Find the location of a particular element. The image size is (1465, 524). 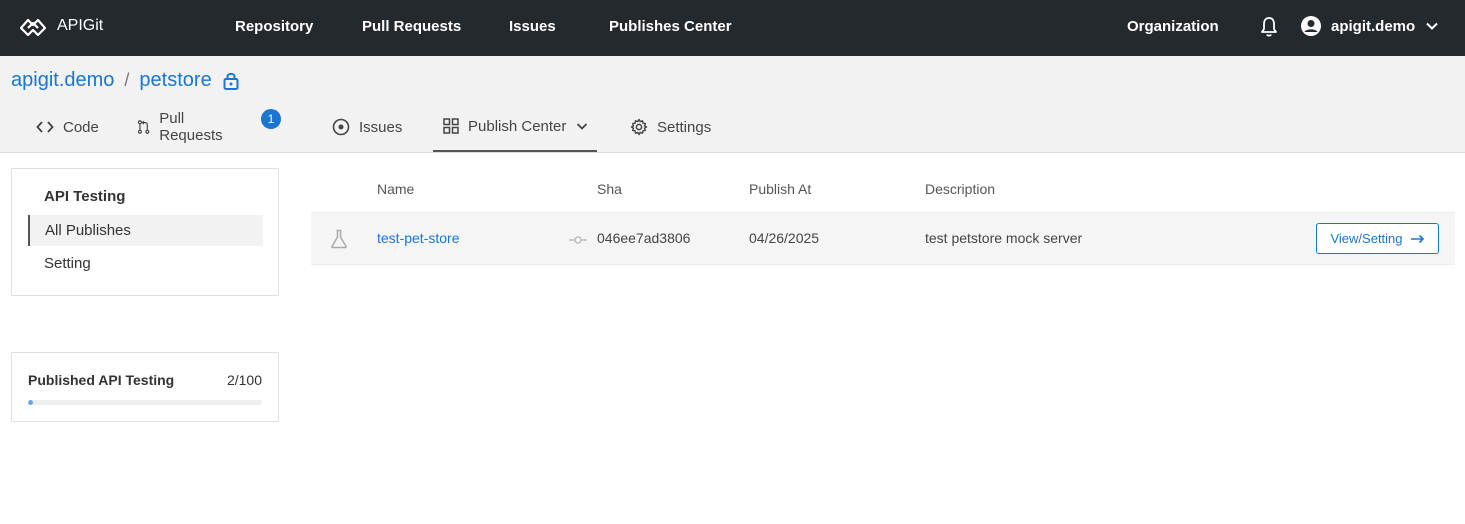

arrow-right-icon is located at coordinates (1417, 238).